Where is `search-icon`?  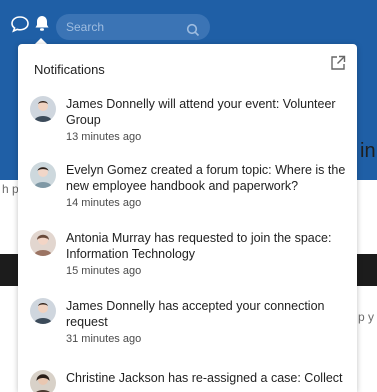
search-icon is located at coordinates (193, 28).